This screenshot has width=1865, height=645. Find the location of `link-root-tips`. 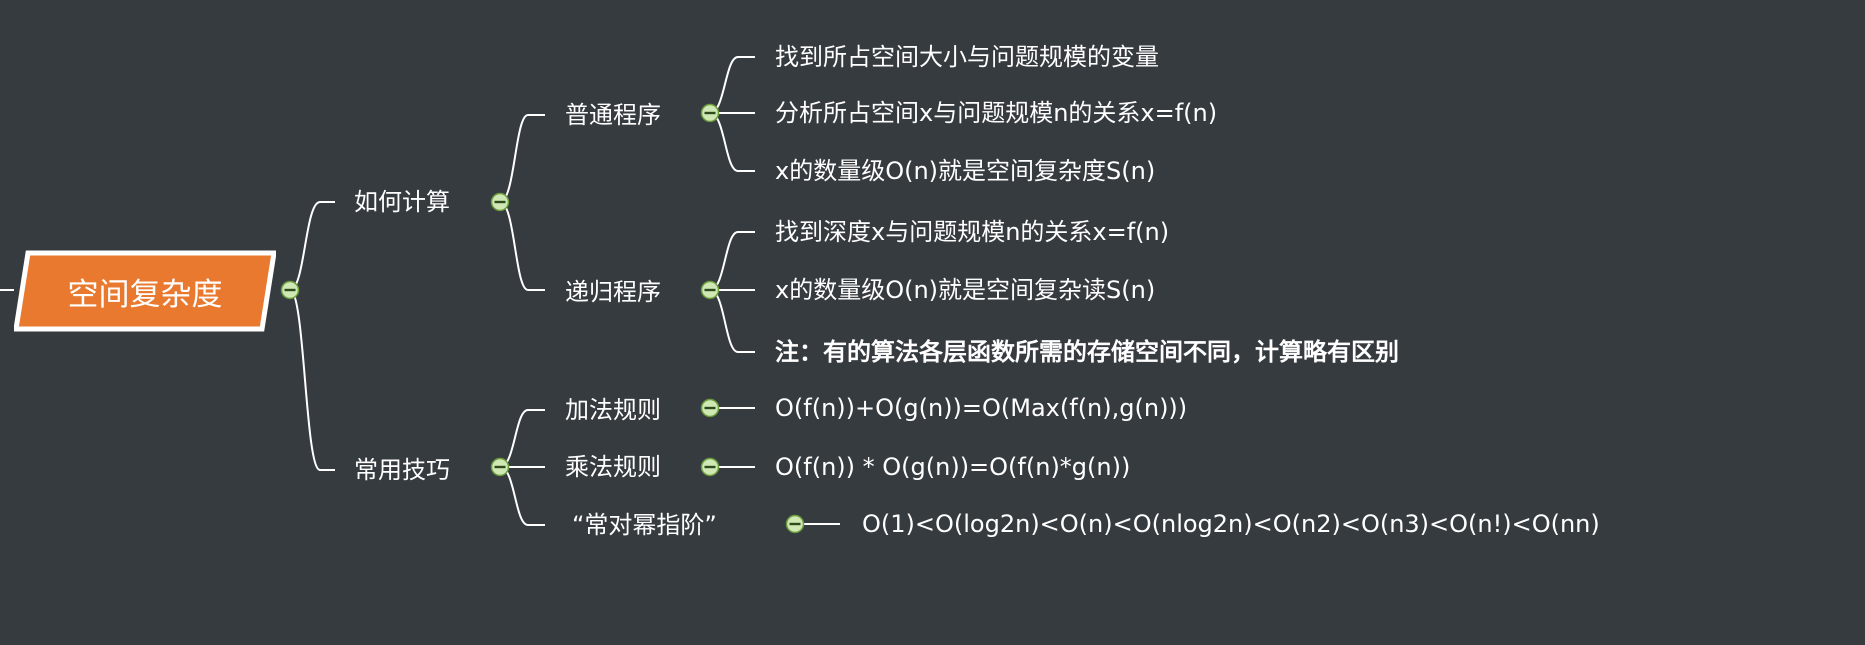

link-root-tips is located at coordinates (312, 380).